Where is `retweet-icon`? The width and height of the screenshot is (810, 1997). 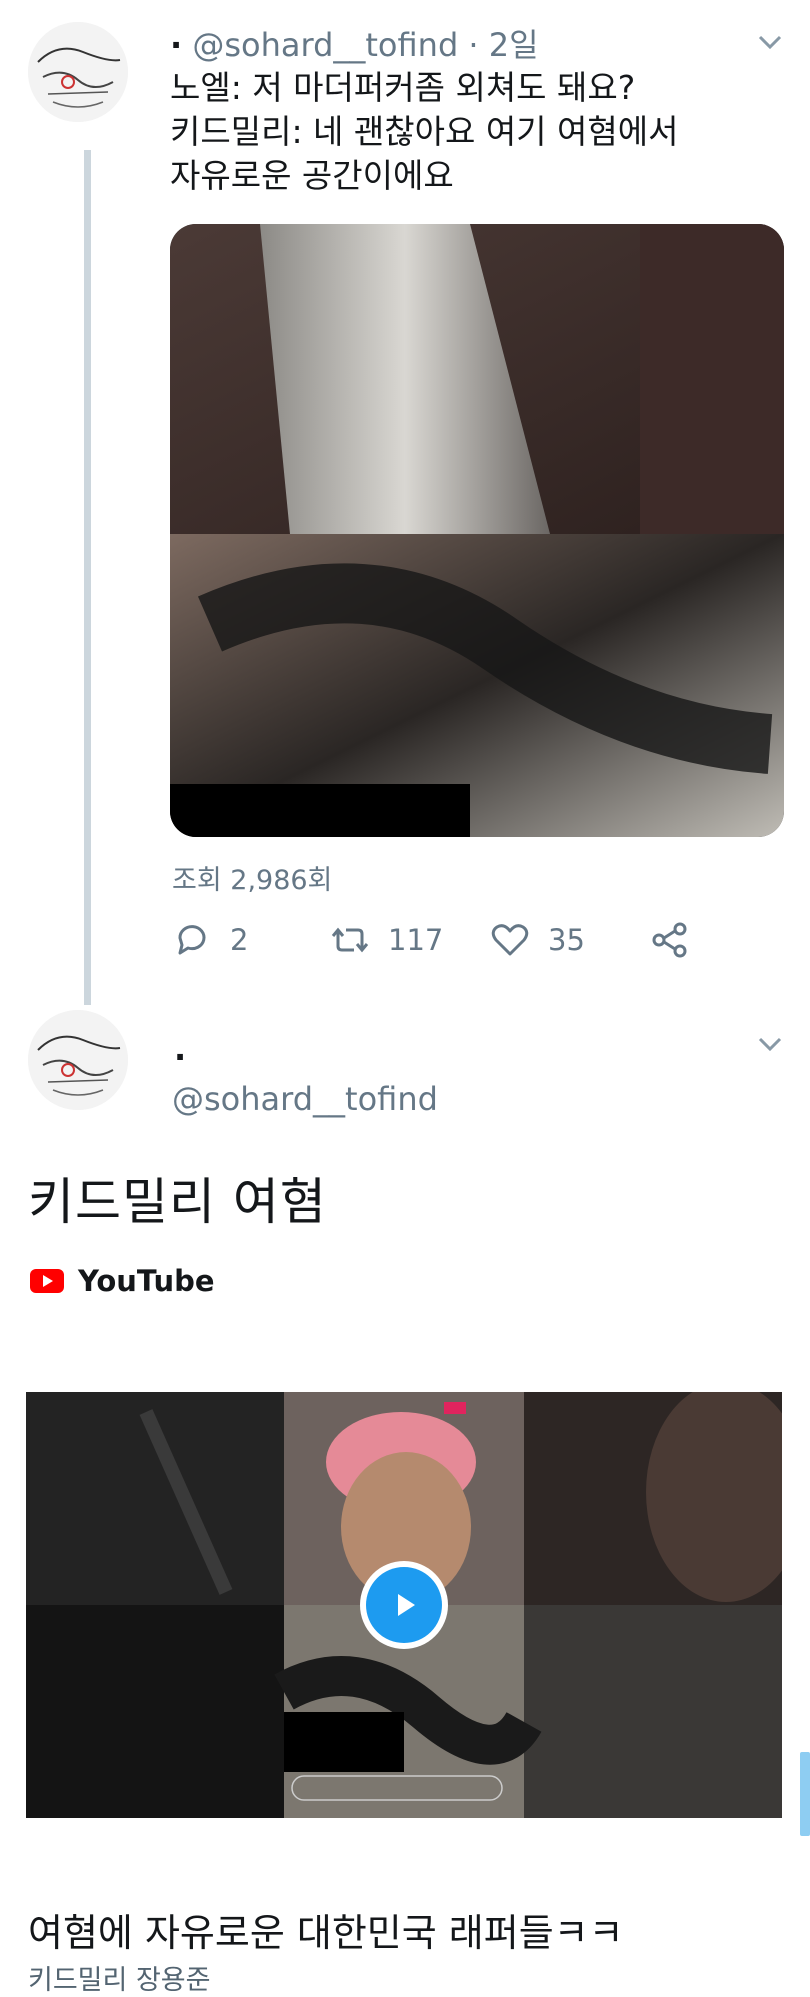
retweet-icon is located at coordinates (350, 940).